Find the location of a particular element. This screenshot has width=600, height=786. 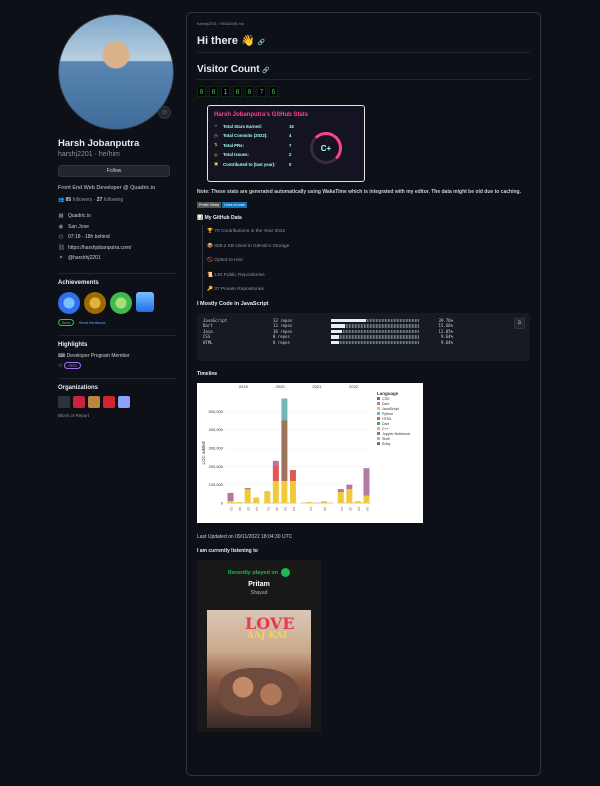

language-name: Java is located at coordinates (208, 331).